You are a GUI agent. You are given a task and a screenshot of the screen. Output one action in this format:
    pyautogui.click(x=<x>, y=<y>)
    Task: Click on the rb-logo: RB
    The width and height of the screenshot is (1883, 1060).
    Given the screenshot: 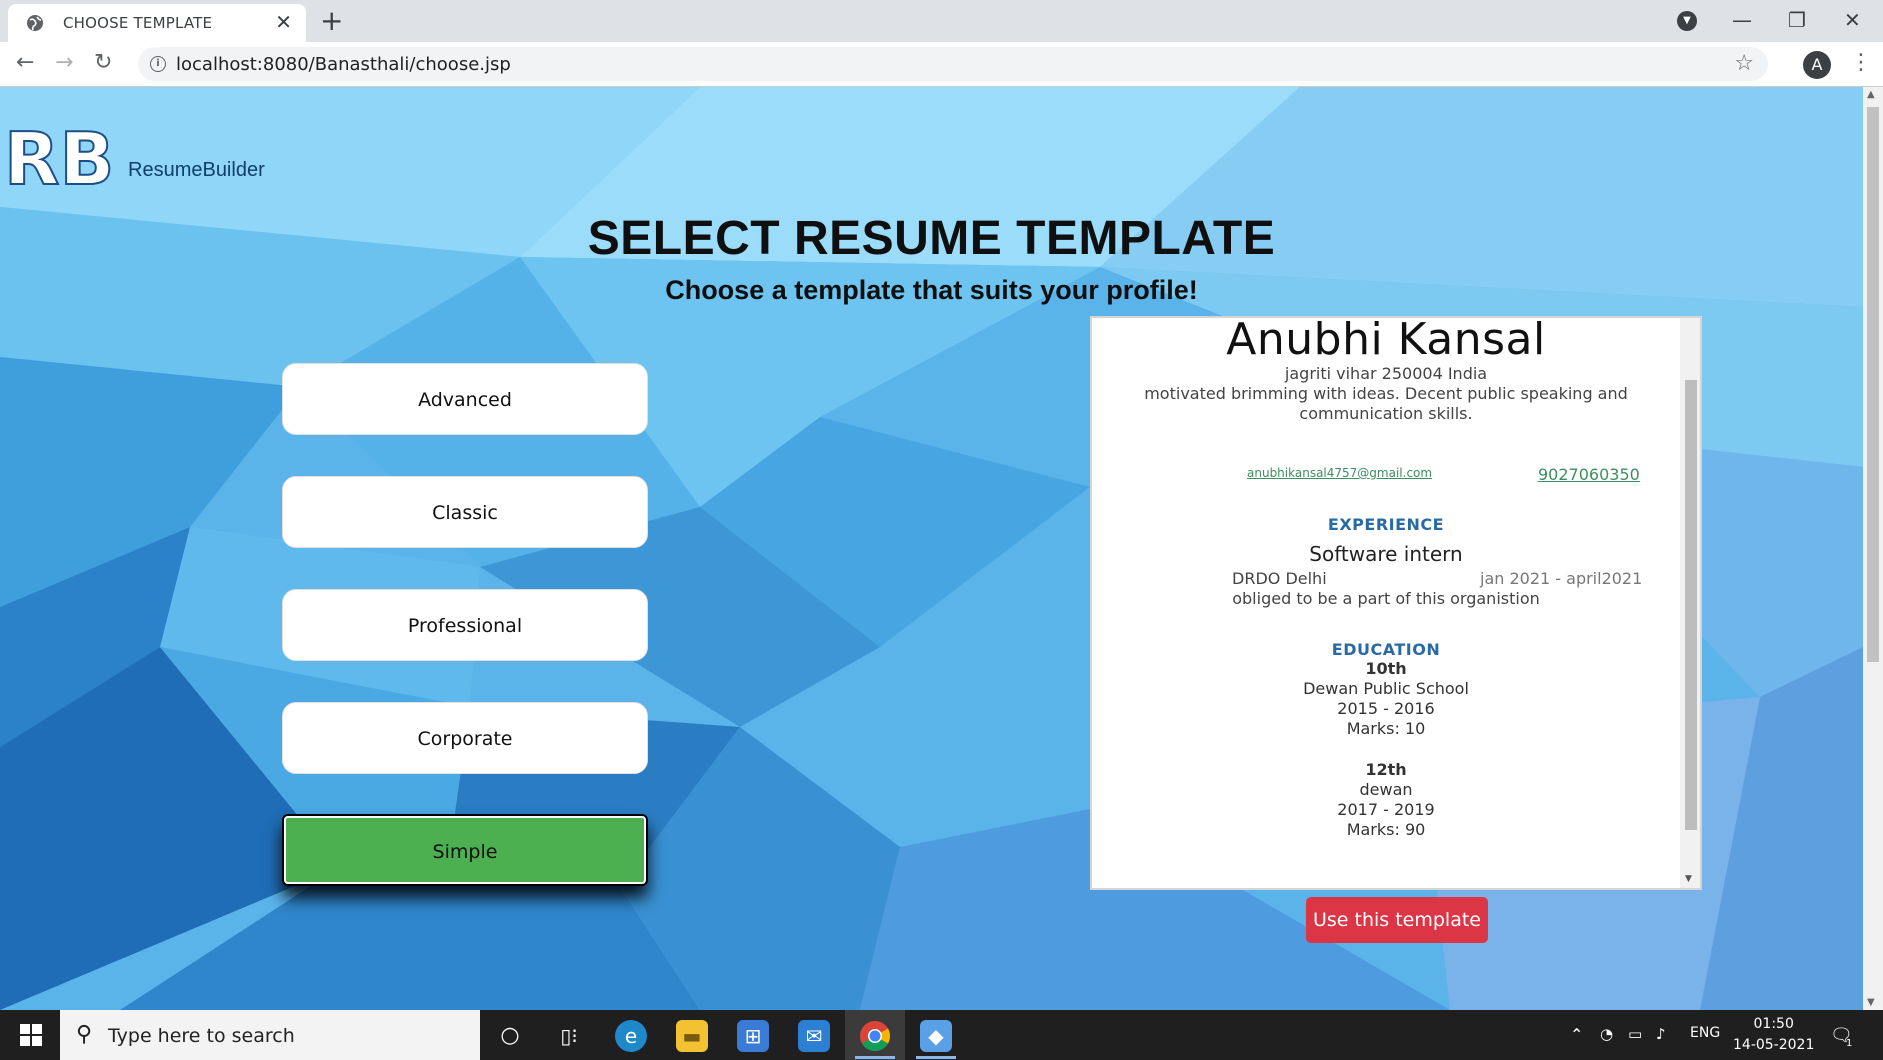 What is the action you would take?
    pyautogui.click(x=59, y=157)
    